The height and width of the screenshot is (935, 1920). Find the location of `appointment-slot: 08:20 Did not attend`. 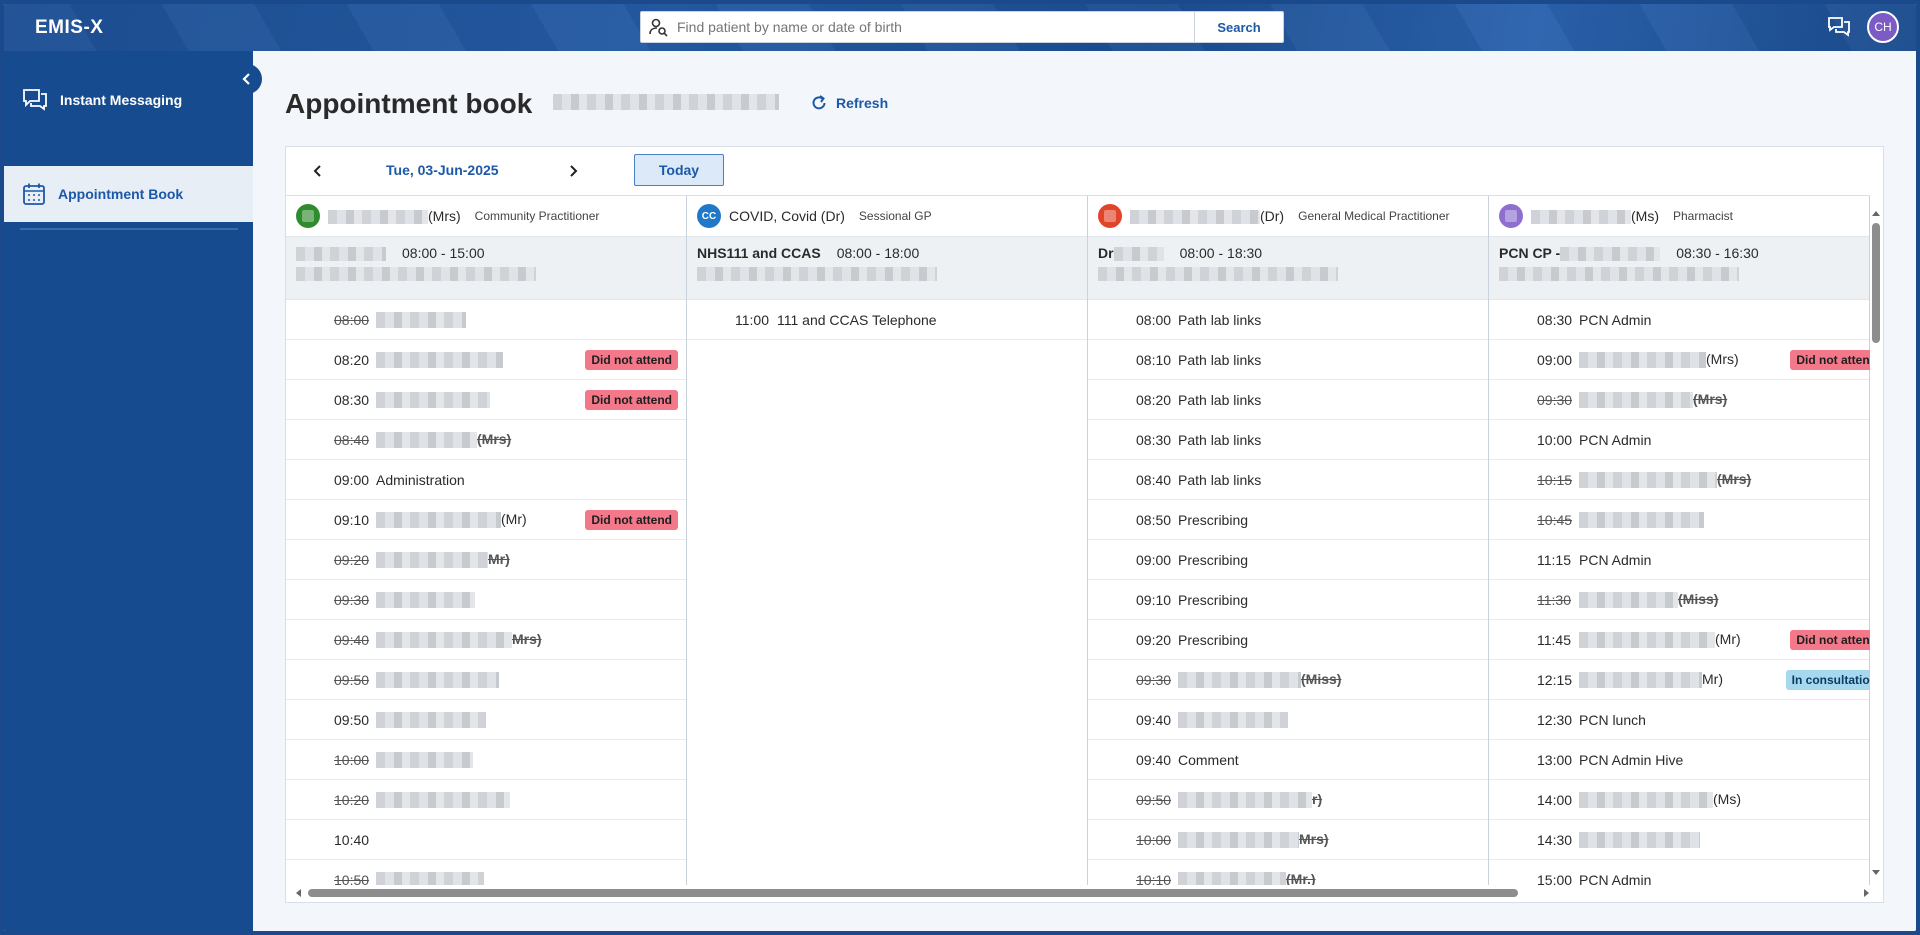

appointment-slot: 08:20 Did not attend is located at coordinates (486, 360).